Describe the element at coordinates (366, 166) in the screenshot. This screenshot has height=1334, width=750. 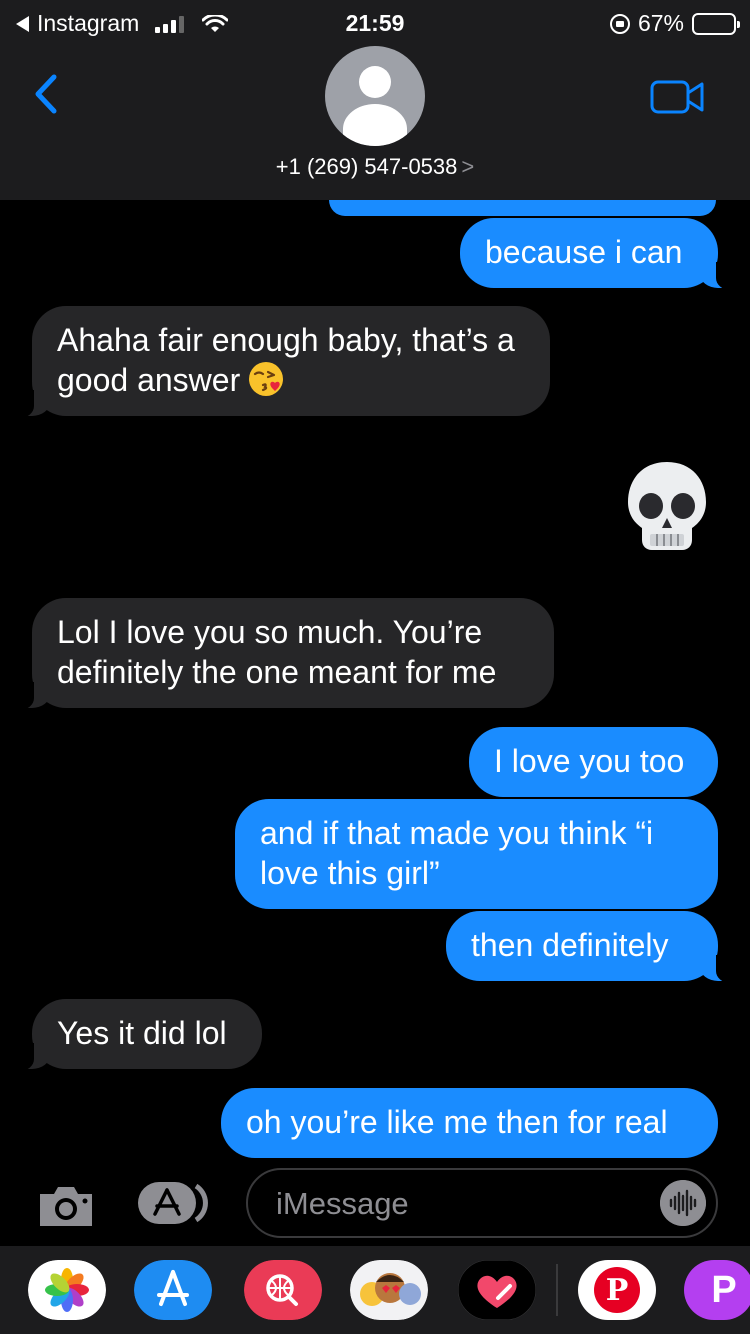
I see `contact-number: +1 (269) 547-0538` at that location.